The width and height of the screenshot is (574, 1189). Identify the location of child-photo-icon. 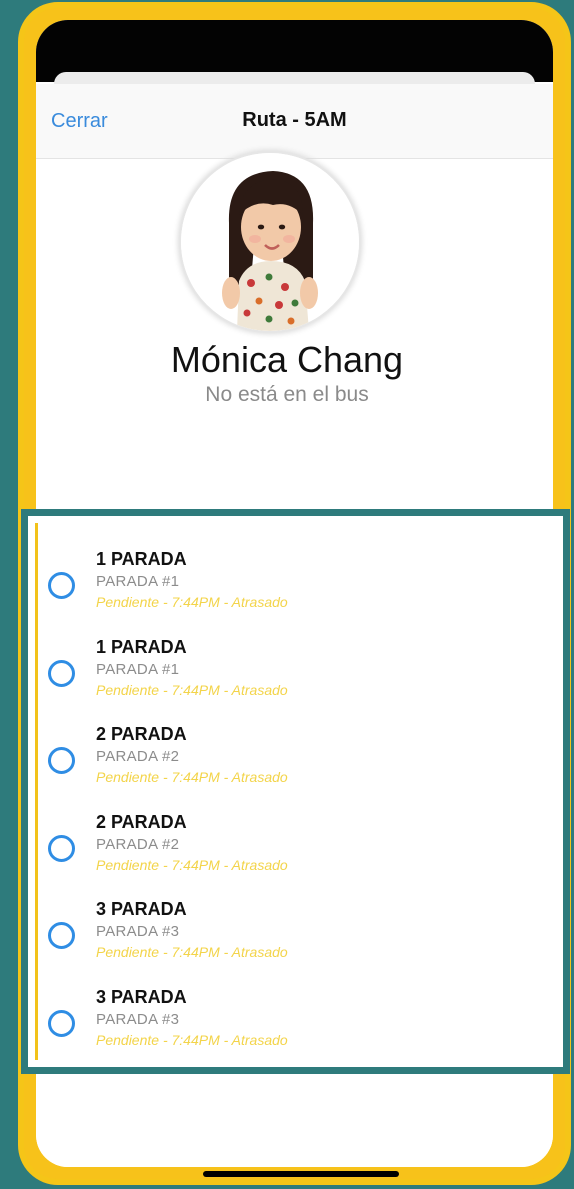
(270, 242).